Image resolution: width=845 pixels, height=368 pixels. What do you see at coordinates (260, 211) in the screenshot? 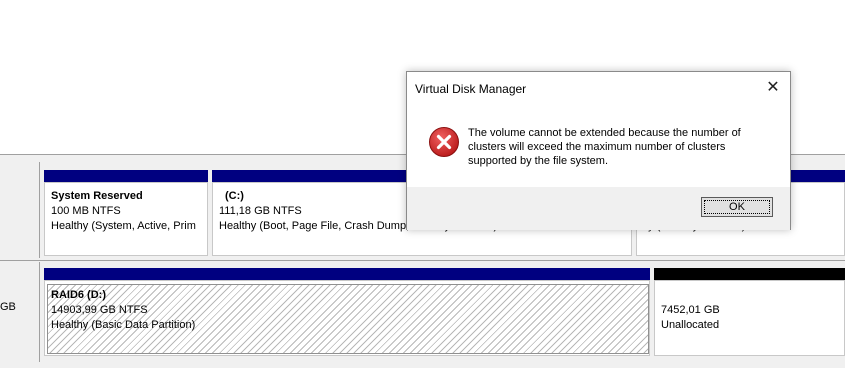
I see `partition-size: 111,18 GB NTFS` at bounding box center [260, 211].